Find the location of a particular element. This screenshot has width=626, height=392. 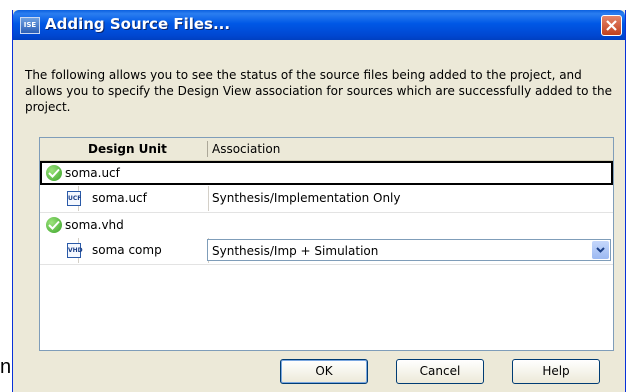

column-divider is located at coordinates (207, 149).